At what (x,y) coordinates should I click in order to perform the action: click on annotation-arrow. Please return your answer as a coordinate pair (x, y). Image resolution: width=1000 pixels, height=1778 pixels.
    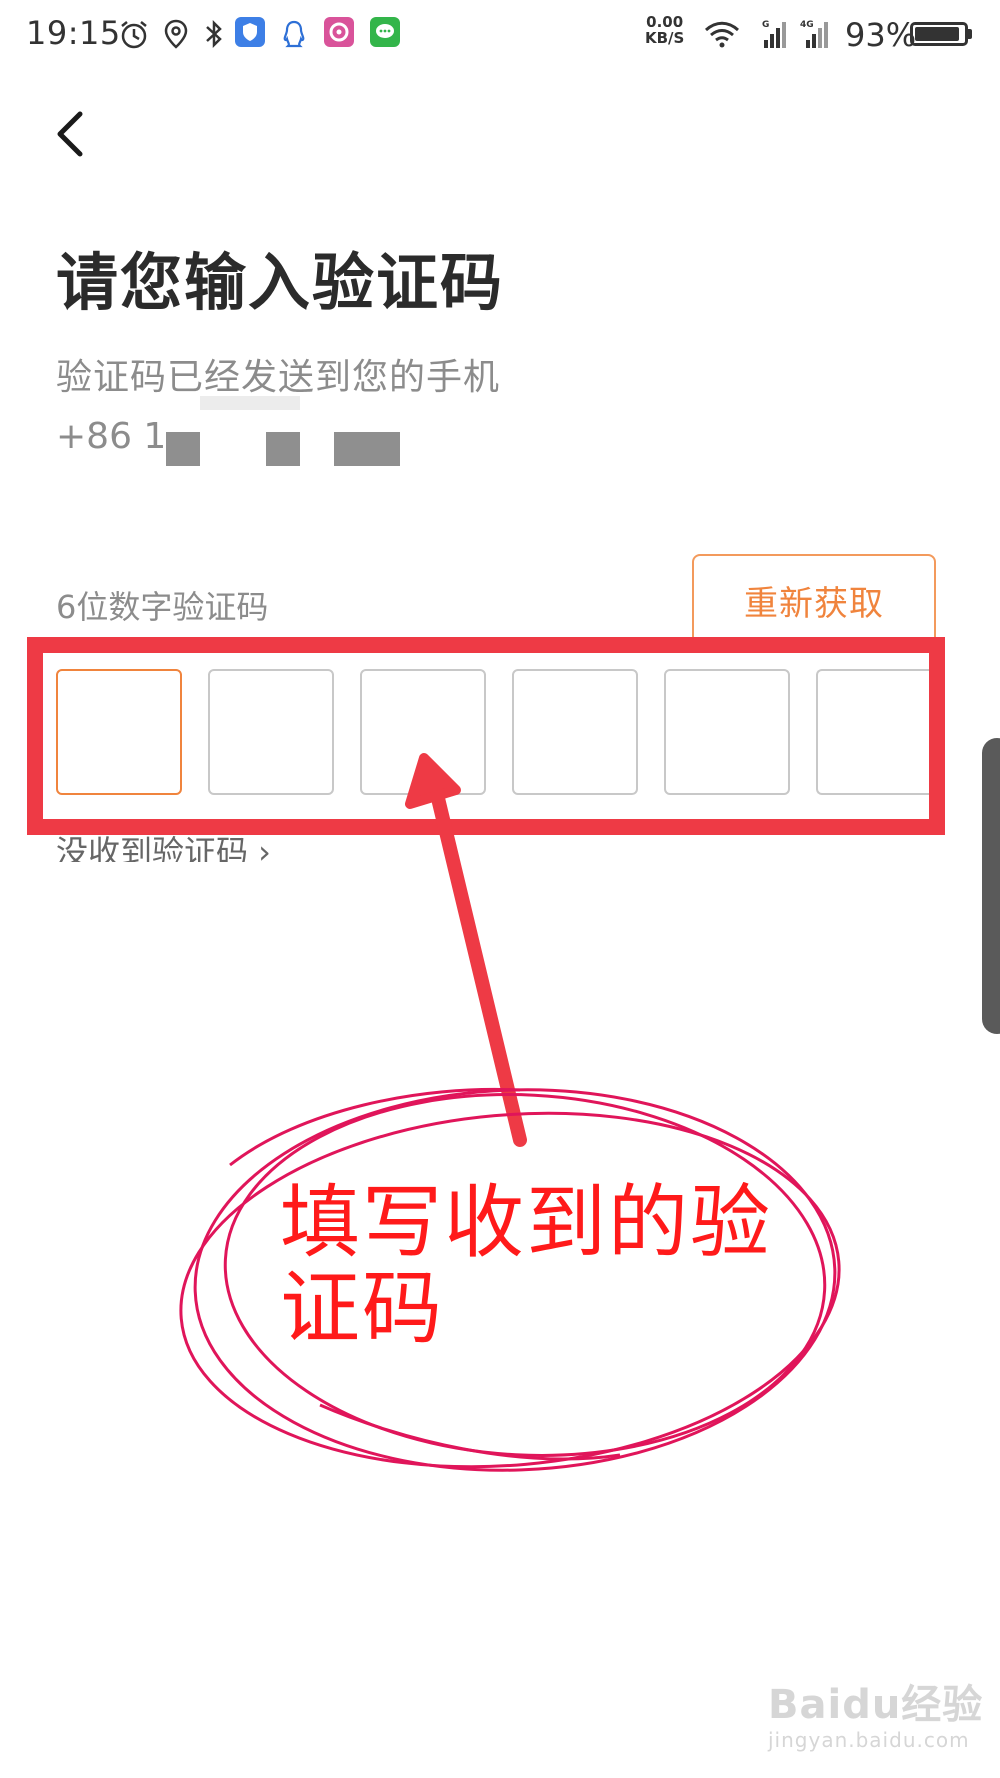
    Looking at the image, I should click on (466, 950).